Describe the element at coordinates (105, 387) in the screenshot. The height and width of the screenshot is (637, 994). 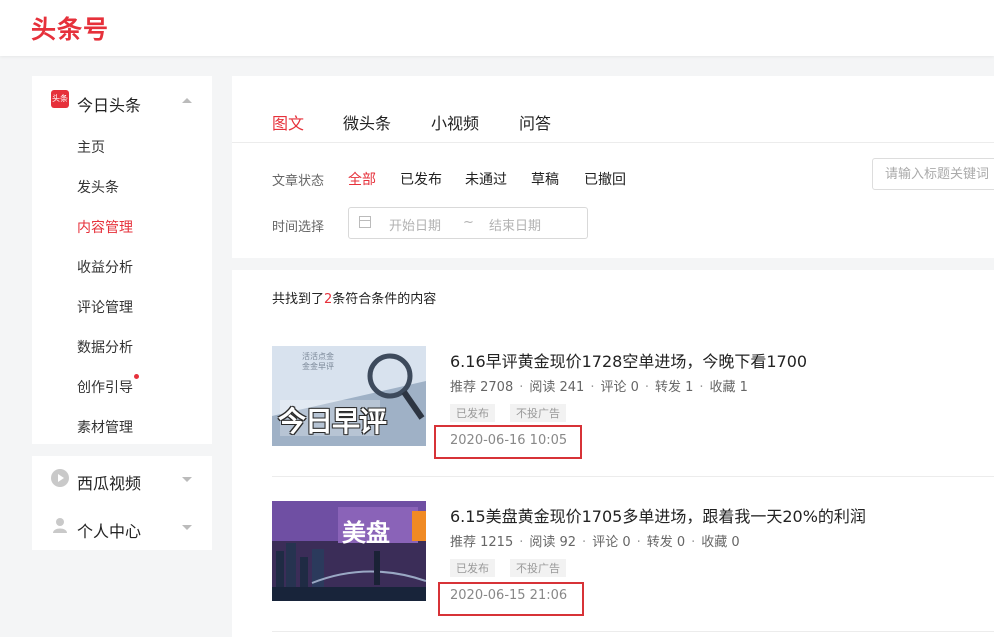
I see `sidebar-item-creation-guide: 创作引导` at that location.